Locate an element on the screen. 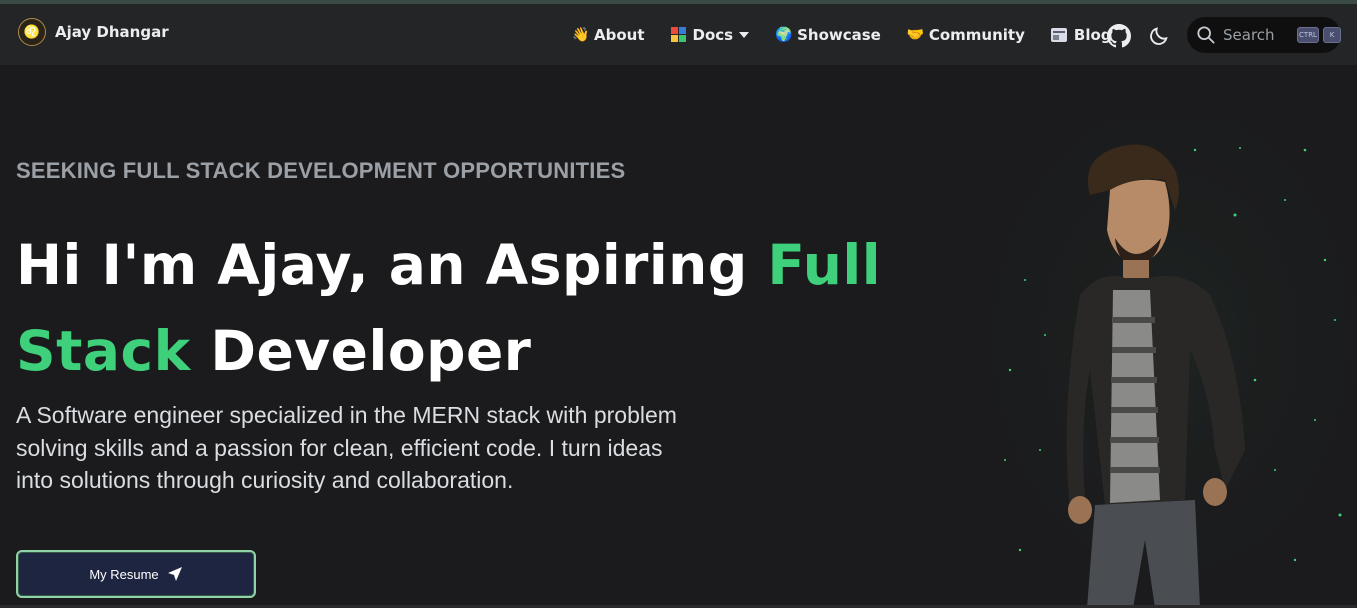 Image resolution: width=1357 pixels, height=608 pixels. nav-item-label: Showcase is located at coordinates (839, 34).